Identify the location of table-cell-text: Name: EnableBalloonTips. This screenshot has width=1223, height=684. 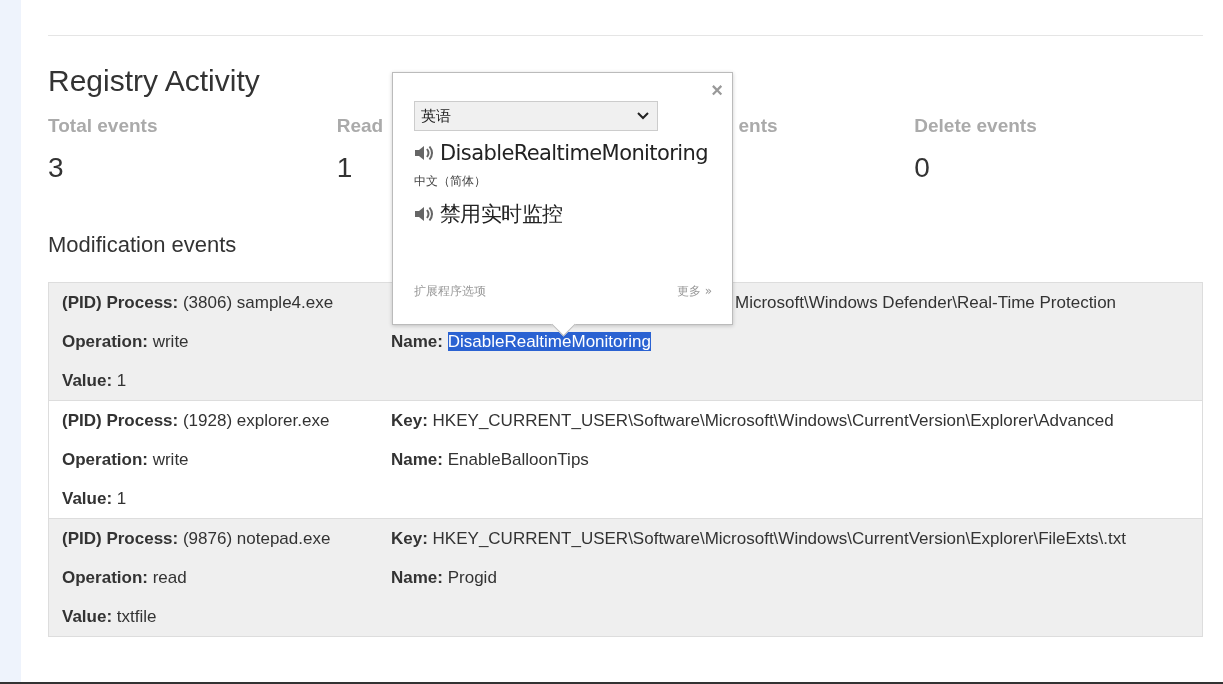
(490, 460).